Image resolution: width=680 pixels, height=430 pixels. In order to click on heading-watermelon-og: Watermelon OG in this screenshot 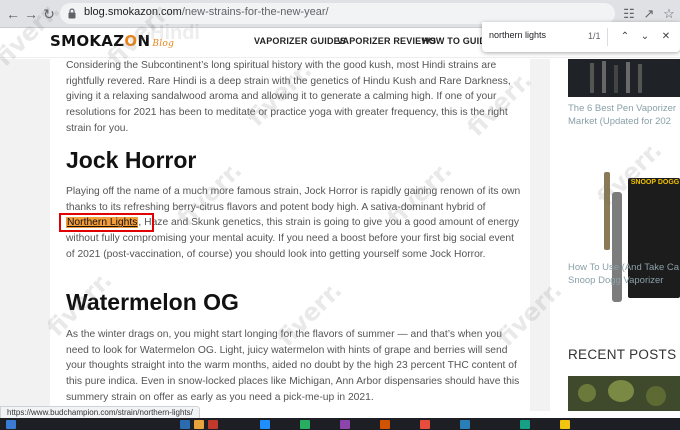, I will do `click(152, 302)`.